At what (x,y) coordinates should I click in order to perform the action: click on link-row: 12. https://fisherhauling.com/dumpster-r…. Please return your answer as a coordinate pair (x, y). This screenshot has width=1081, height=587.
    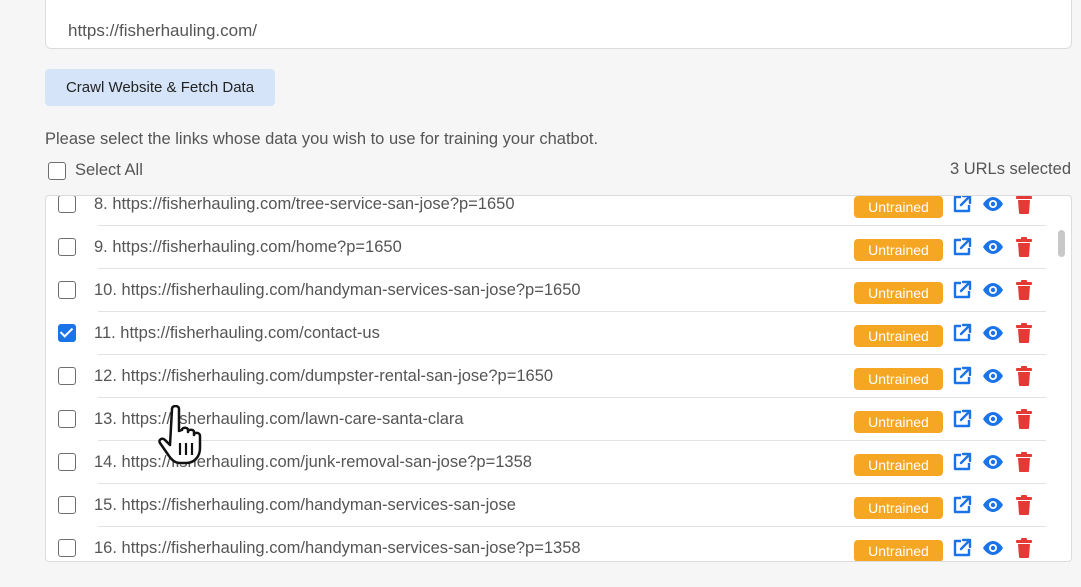
    Looking at the image, I should click on (546, 376).